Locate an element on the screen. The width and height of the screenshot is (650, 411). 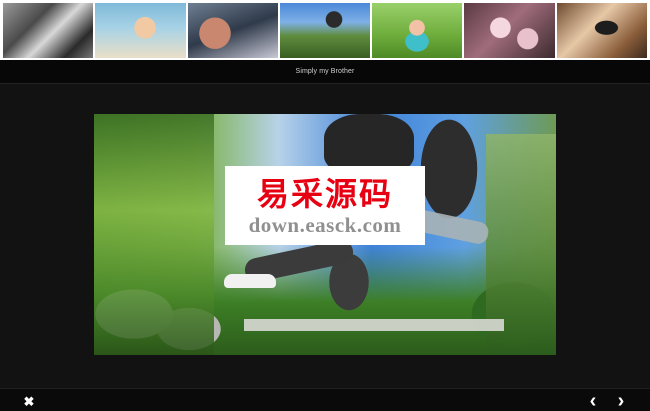
photo-jumper is located at coordinates (369, 144).